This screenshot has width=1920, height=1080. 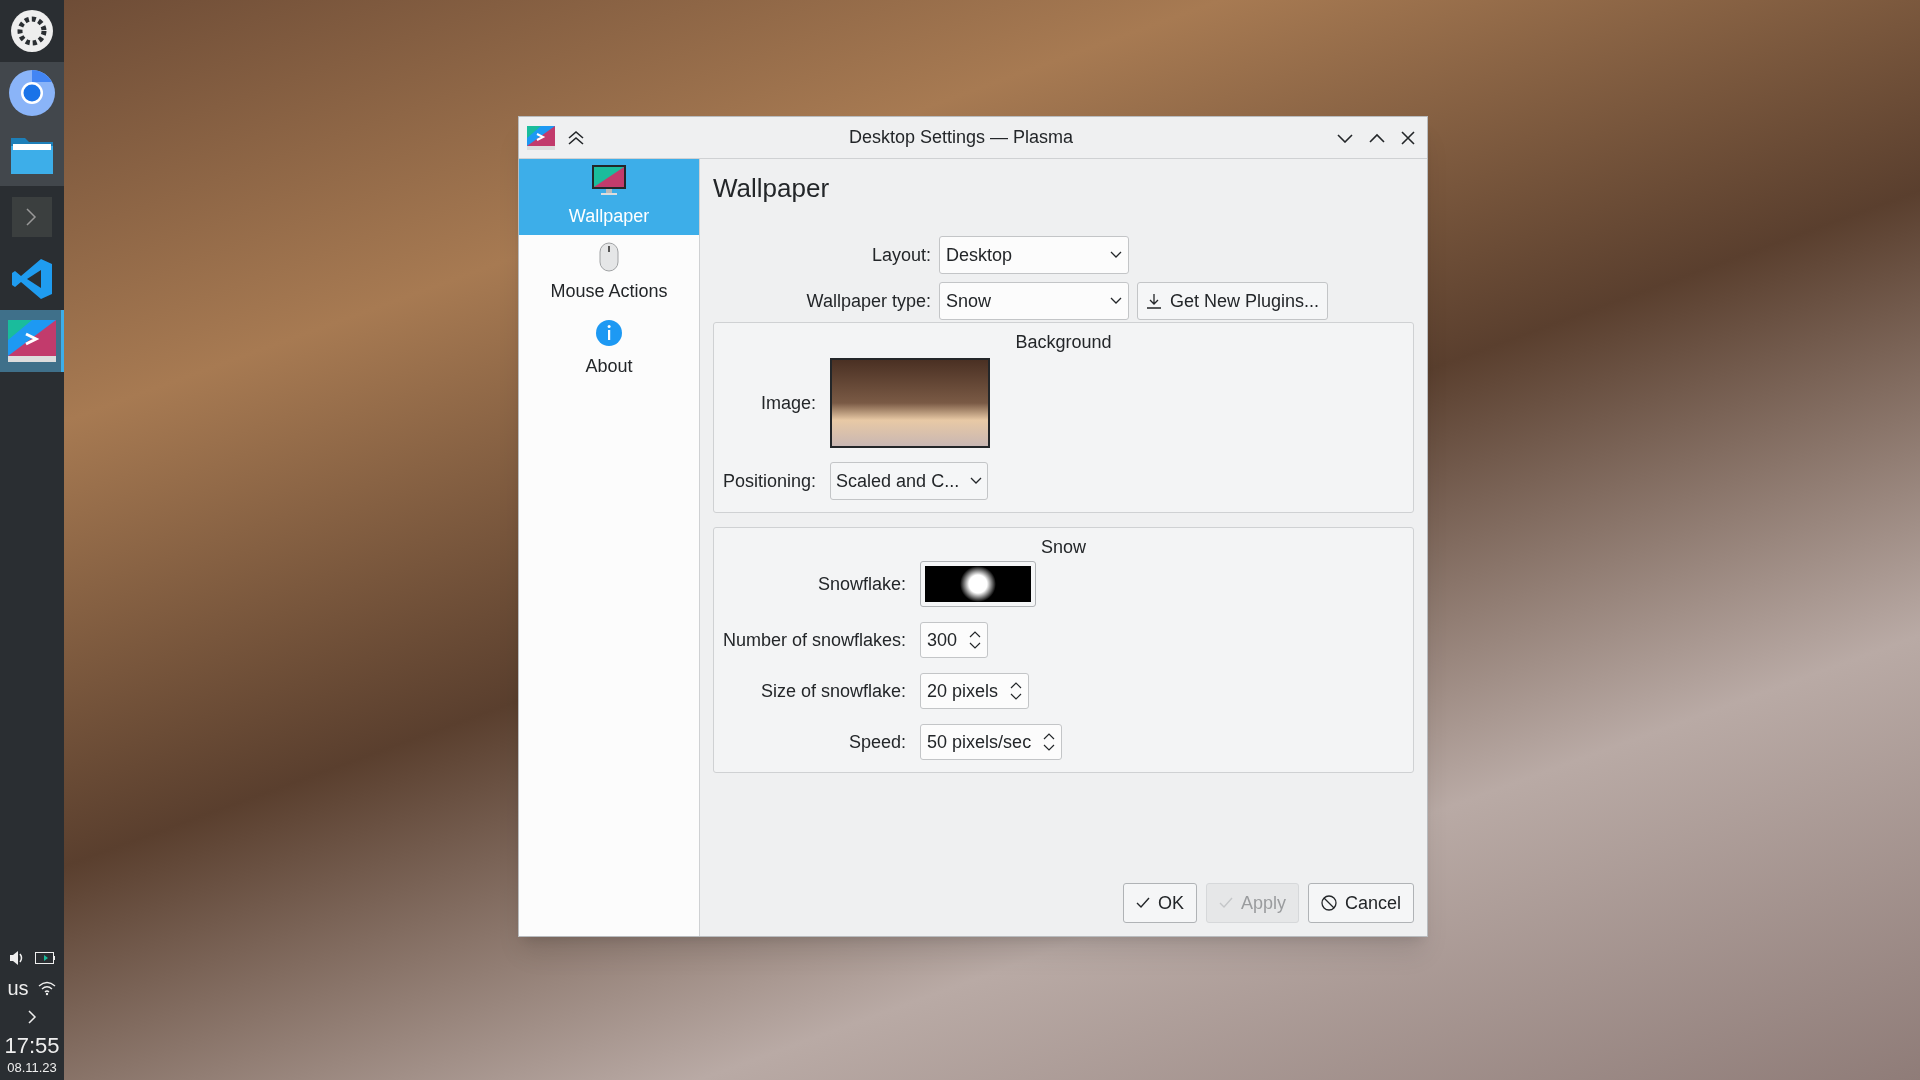 I want to click on keep-above-icon, so click(x=576, y=137).